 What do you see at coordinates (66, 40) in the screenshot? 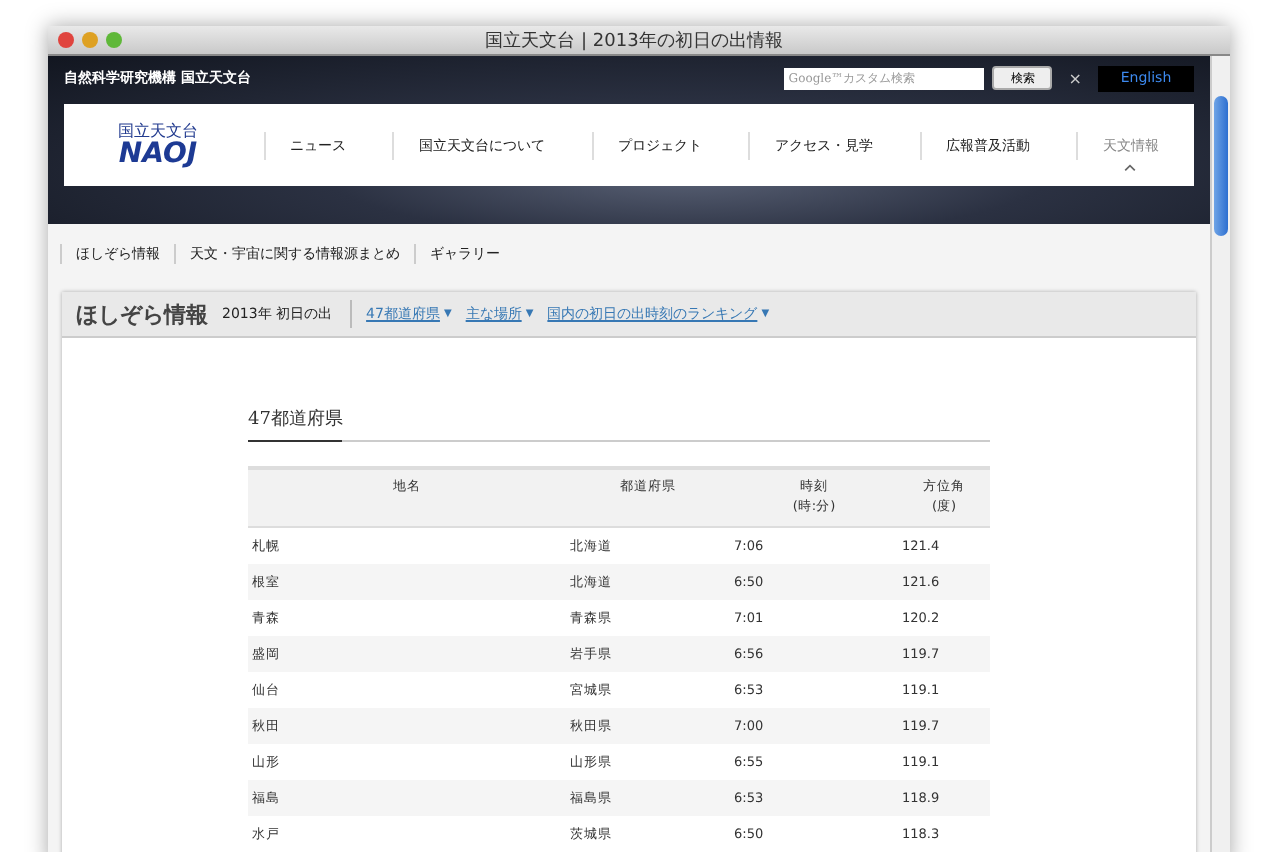
I see `close-icon` at bounding box center [66, 40].